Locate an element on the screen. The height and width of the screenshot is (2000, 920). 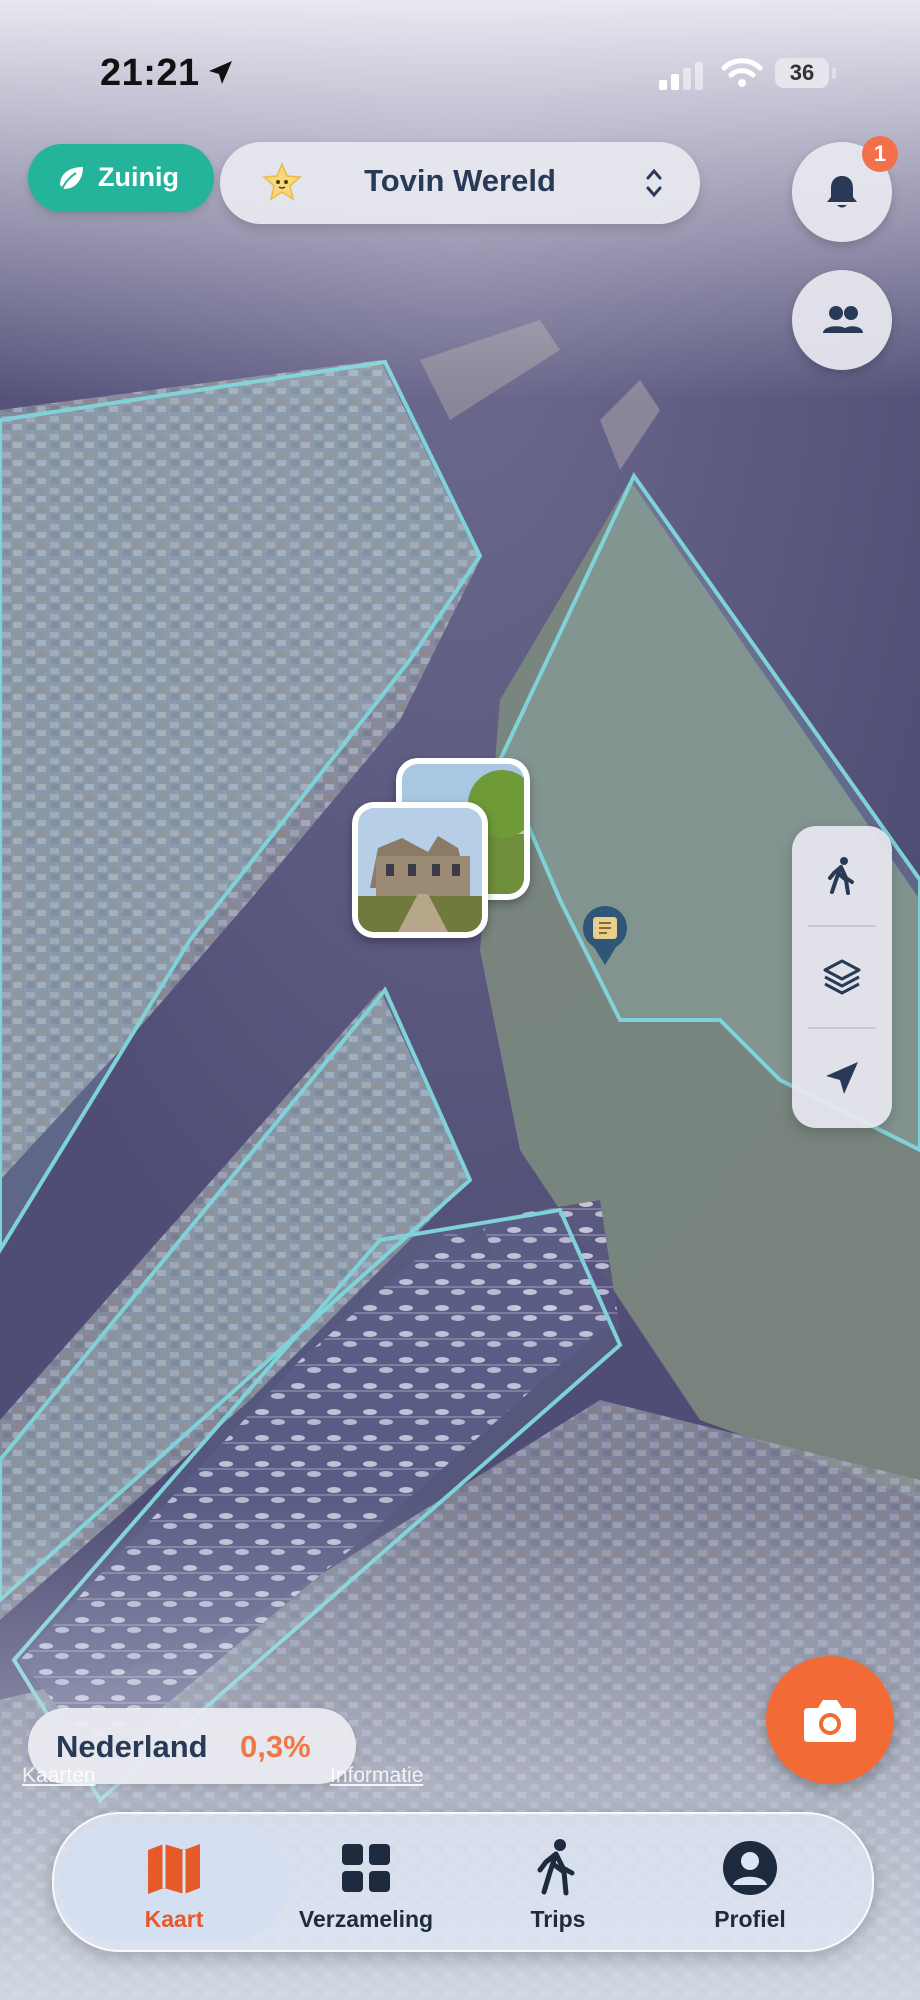
recenter-location-button is located at coordinates (842, 1078).